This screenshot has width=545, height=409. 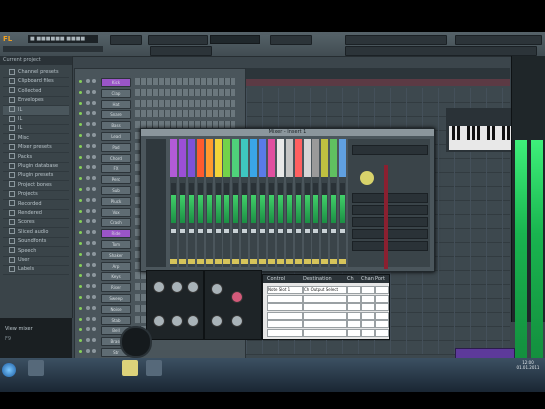 What do you see at coordinates (116, 190) in the screenshot?
I see `channel-button: Sub` at bounding box center [116, 190].